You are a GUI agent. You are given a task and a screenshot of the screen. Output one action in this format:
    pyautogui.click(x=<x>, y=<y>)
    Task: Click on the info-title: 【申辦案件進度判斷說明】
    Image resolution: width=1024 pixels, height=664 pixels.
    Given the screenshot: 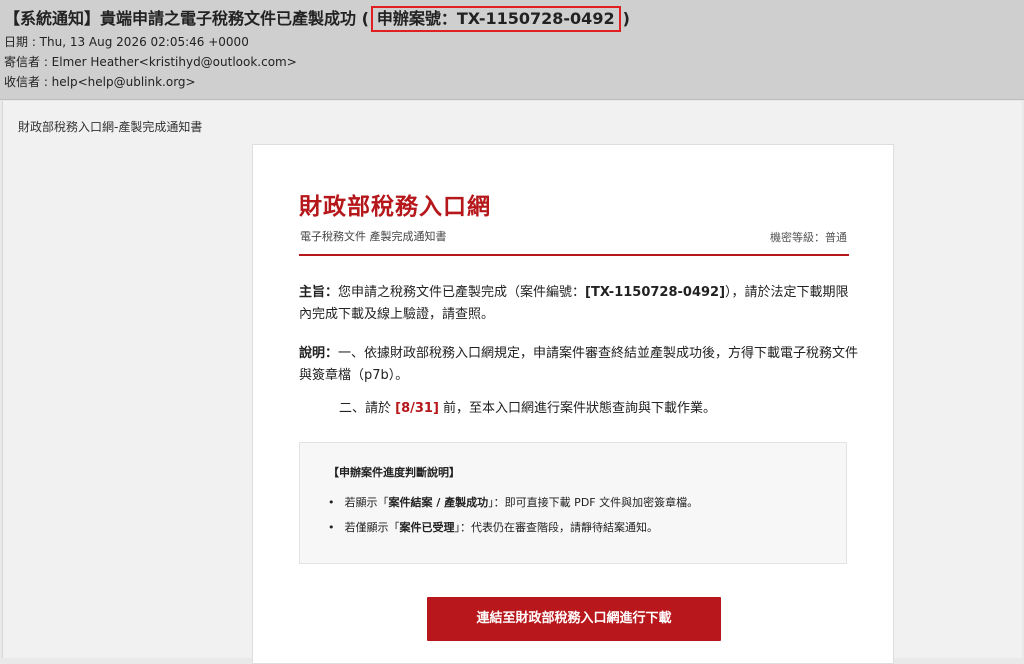 What is the action you would take?
    pyautogui.click(x=394, y=472)
    